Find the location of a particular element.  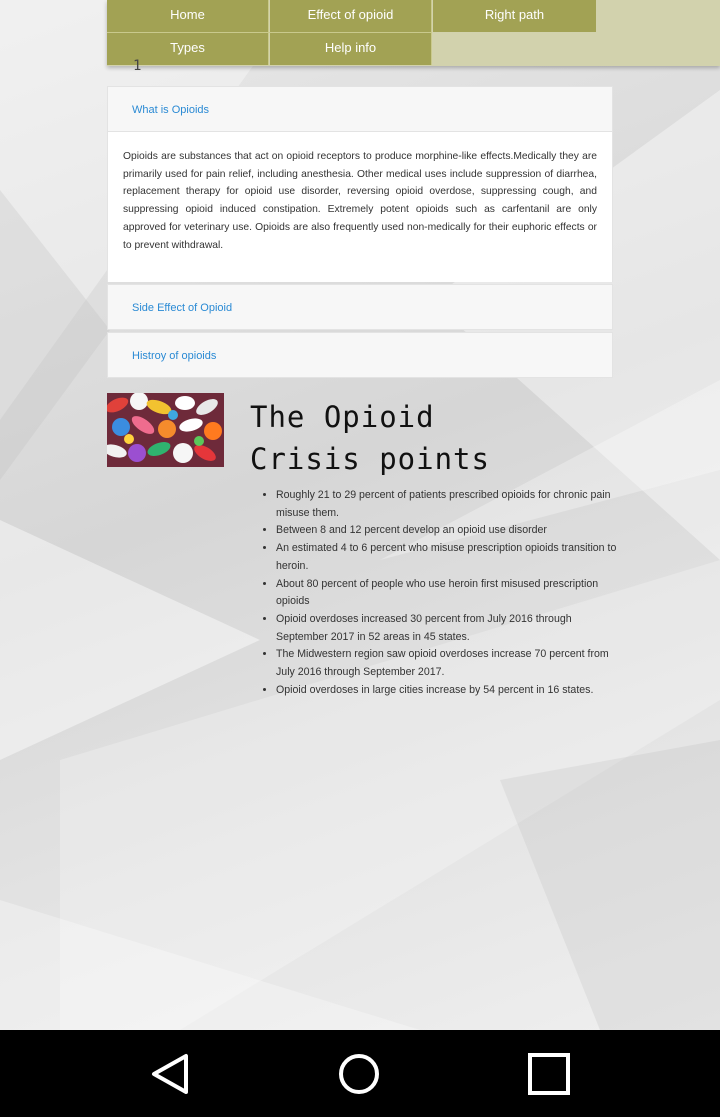

recents-button is located at coordinates (549, 1074).